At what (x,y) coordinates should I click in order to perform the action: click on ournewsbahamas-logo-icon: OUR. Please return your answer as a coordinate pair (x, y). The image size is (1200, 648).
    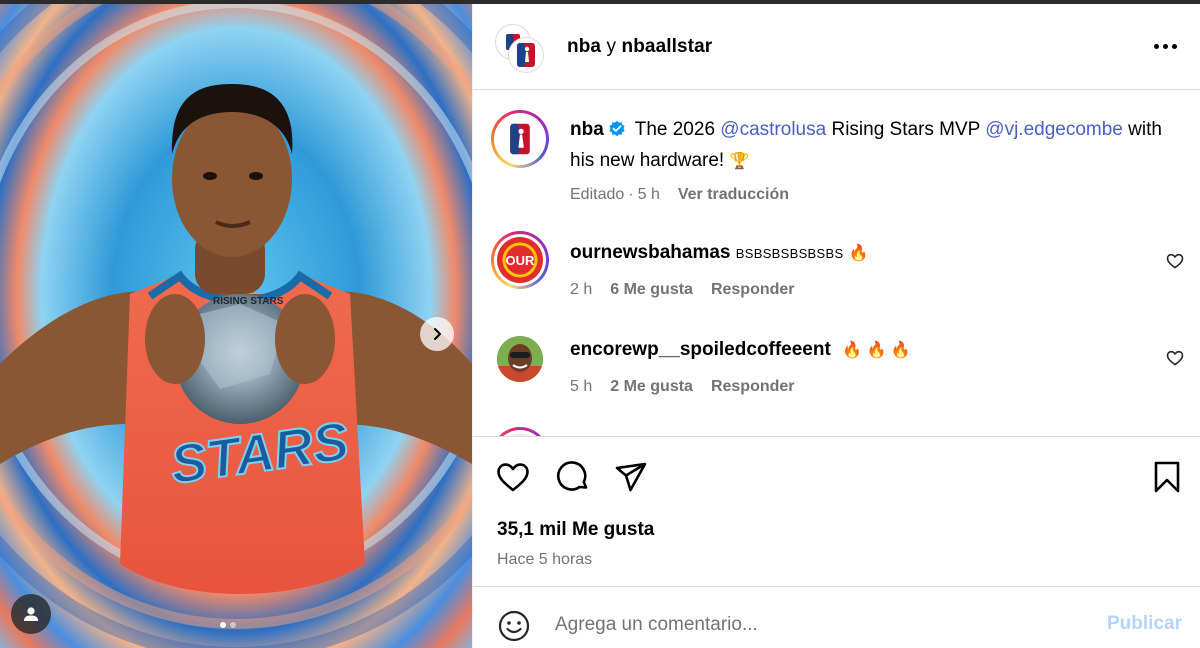
    Looking at the image, I should click on (520, 260).